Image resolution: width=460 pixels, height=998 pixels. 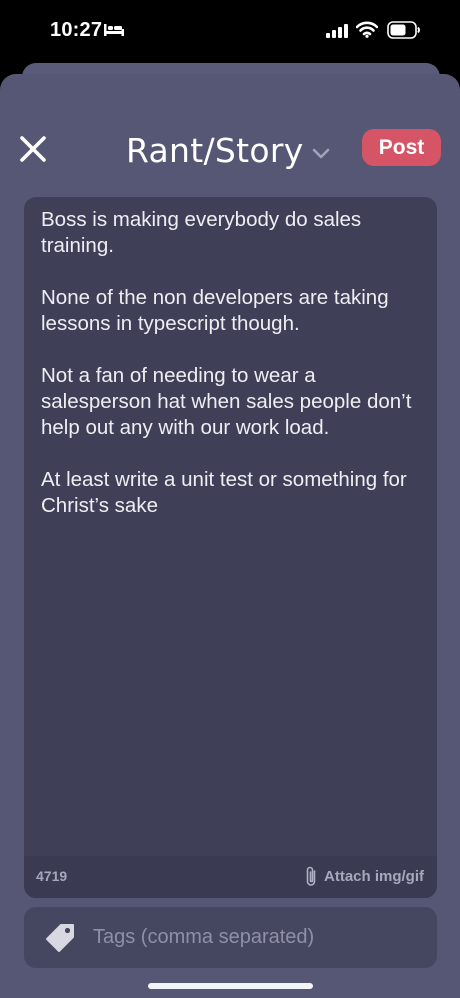 What do you see at coordinates (374, 876) in the screenshot?
I see `attach-label: Attach img/gif` at bounding box center [374, 876].